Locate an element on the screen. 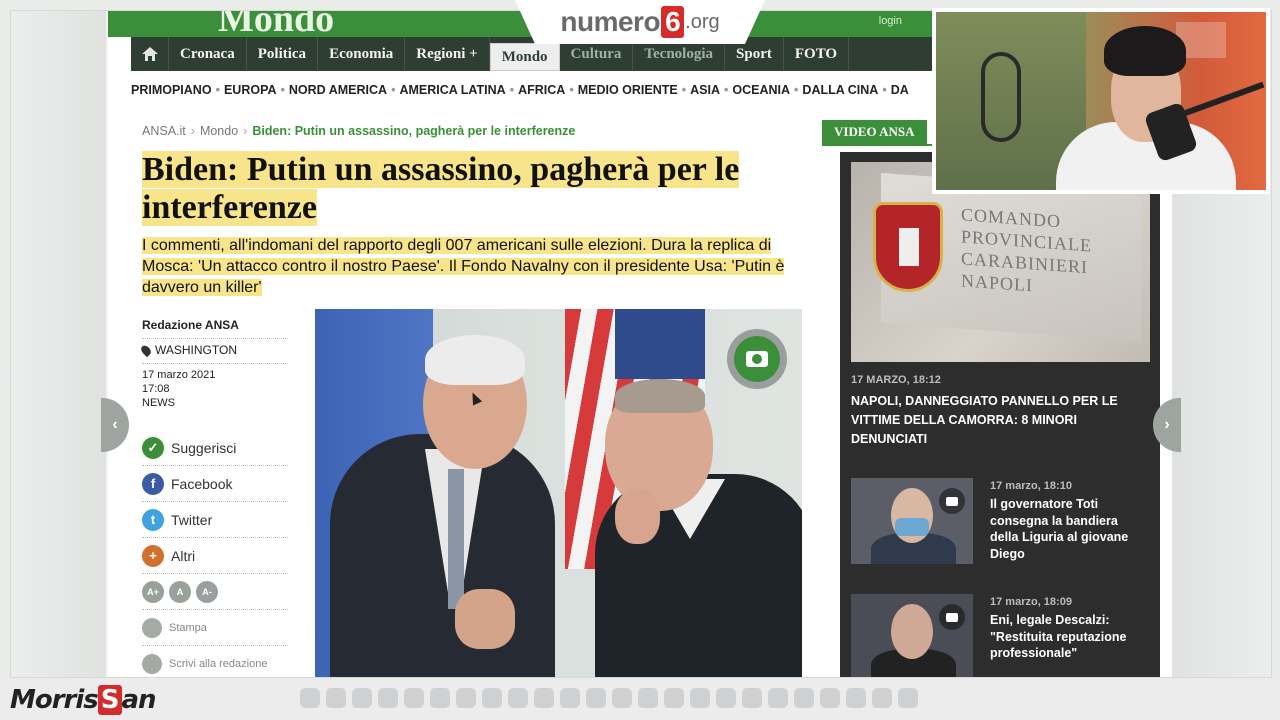 The width and height of the screenshot is (1280, 720). font-decrease-button: A- is located at coordinates (207, 591).